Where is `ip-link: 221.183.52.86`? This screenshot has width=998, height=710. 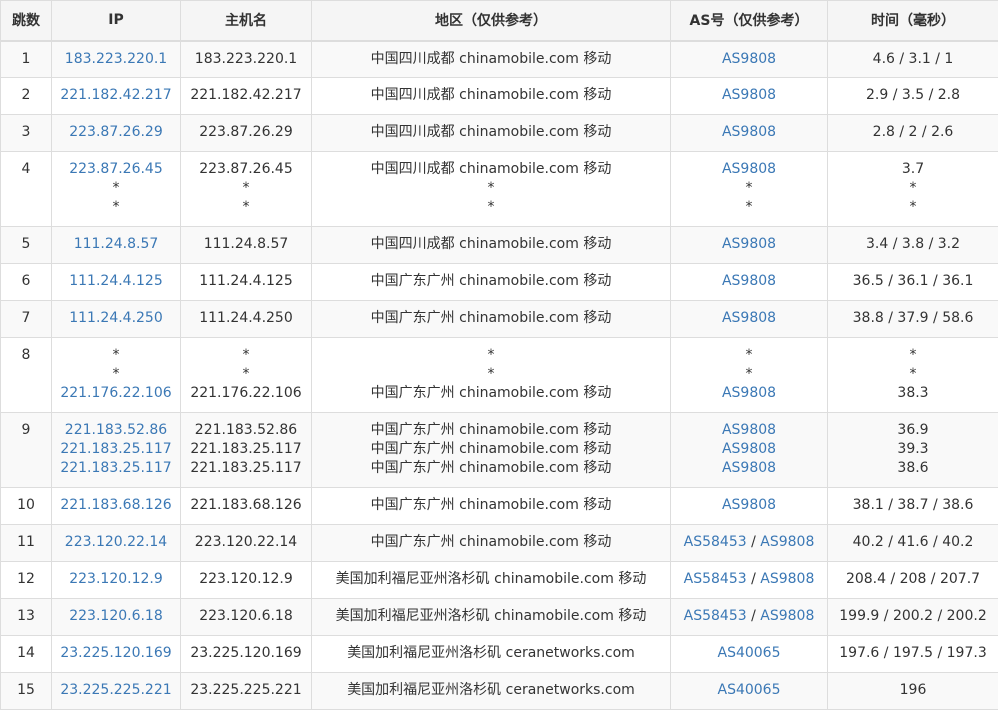 ip-link: 221.183.52.86 is located at coordinates (116, 430).